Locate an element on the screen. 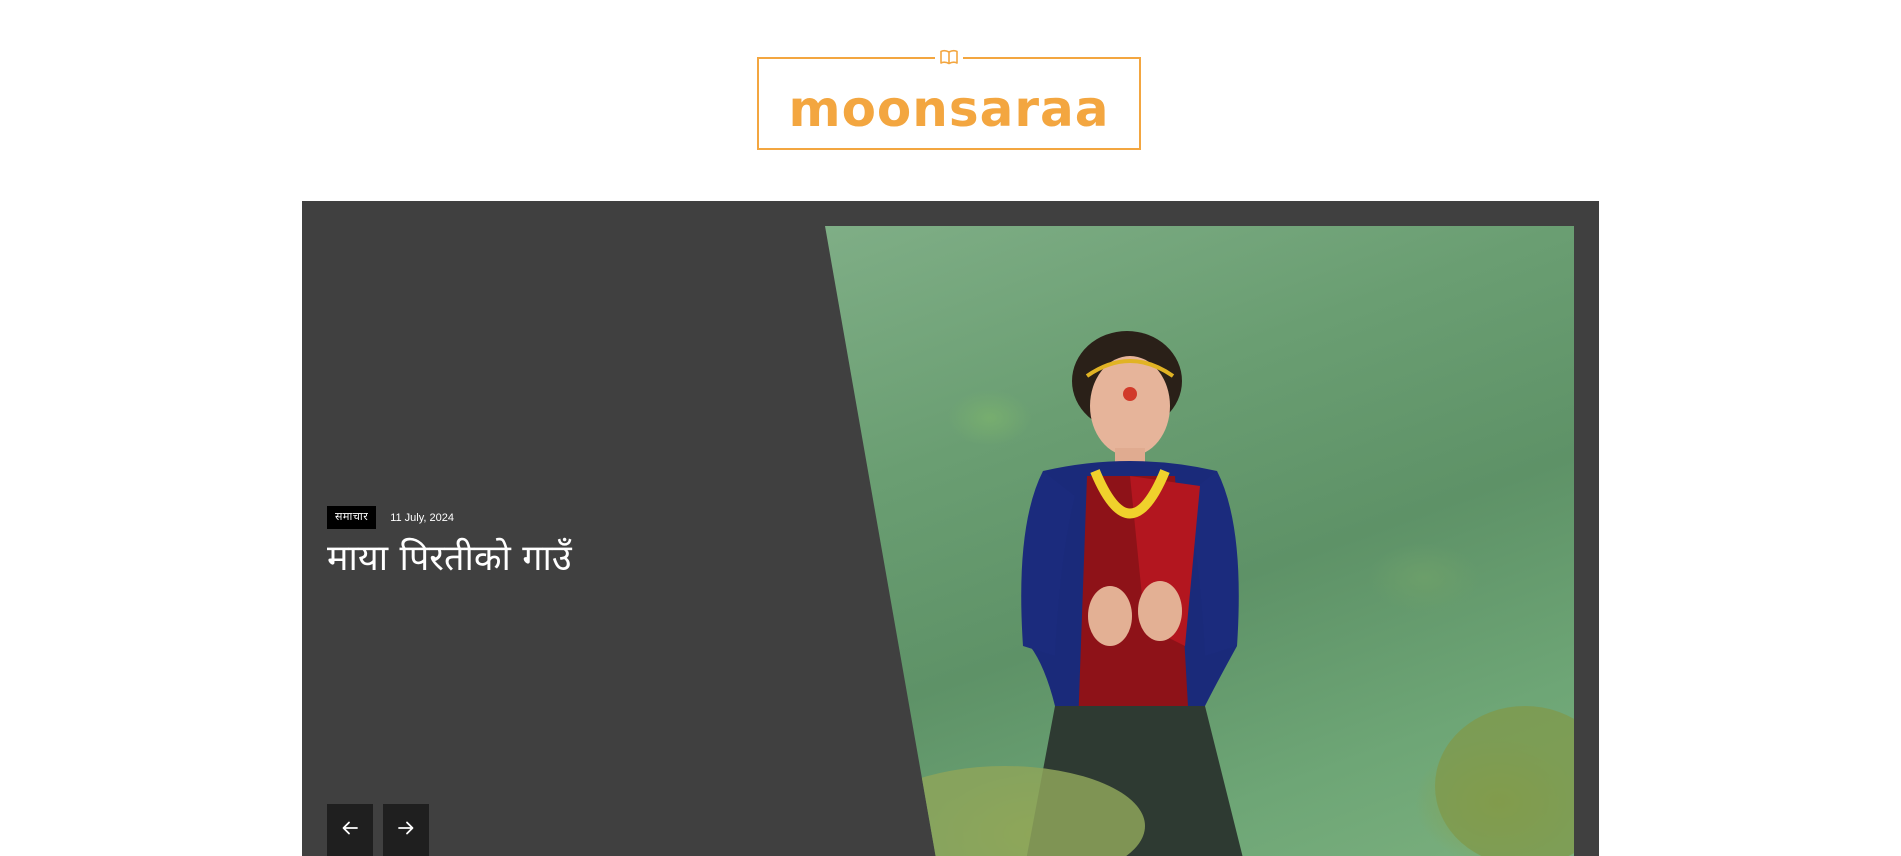 The height and width of the screenshot is (856, 1901). category-badge: समाचार is located at coordinates (352, 517).